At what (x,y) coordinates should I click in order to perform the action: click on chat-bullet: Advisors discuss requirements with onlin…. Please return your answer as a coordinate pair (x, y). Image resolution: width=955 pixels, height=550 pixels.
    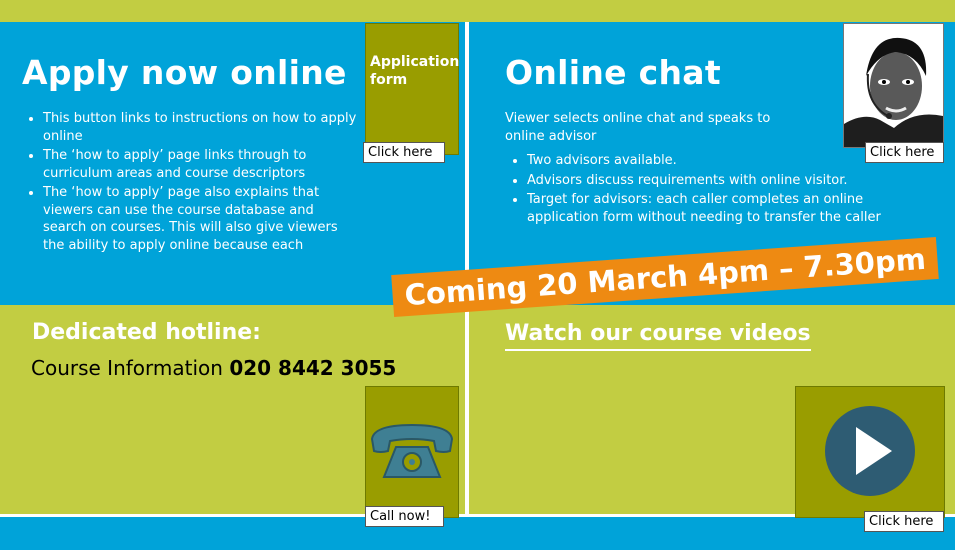
    Looking at the image, I should click on (706, 181).